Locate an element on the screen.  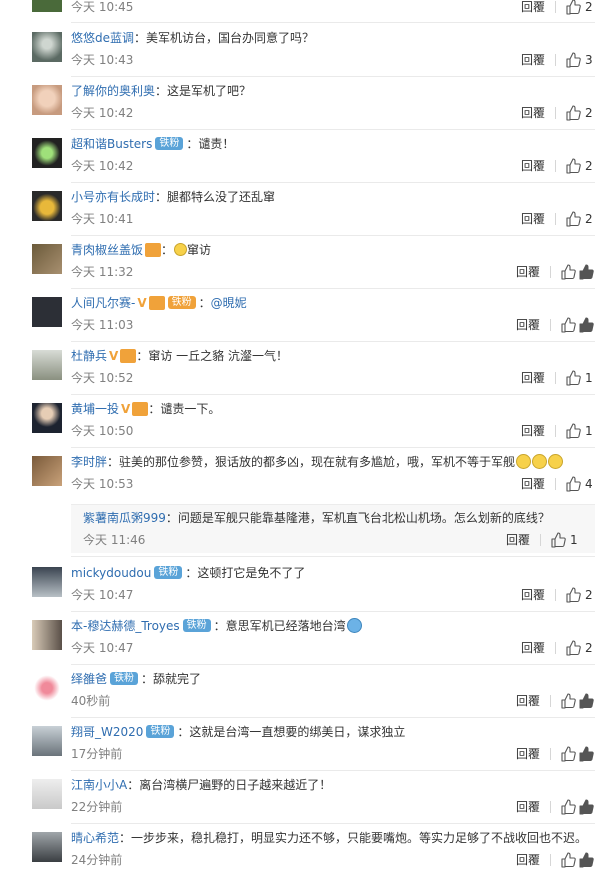
comment-username: 翔哥_W2020 is located at coordinates (107, 732).